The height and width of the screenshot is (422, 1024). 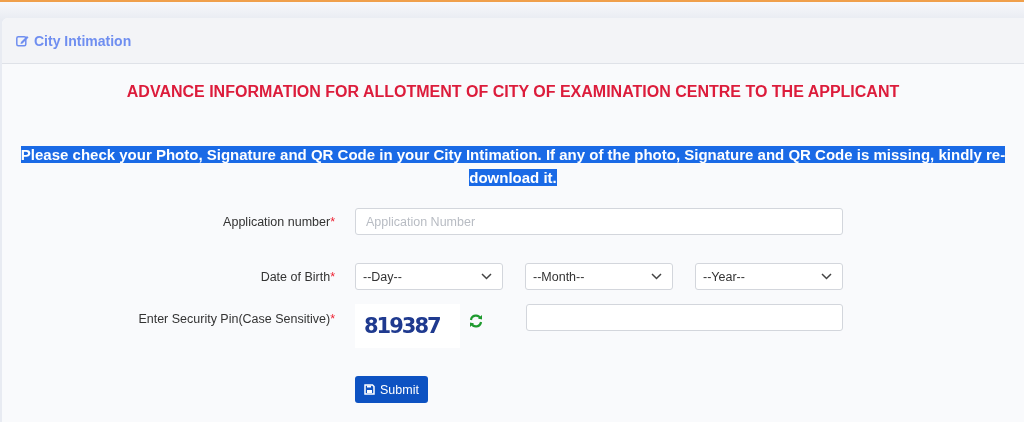 What do you see at coordinates (391, 389) in the screenshot?
I see `submit-button: Submit` at bounding box center [391, 389].